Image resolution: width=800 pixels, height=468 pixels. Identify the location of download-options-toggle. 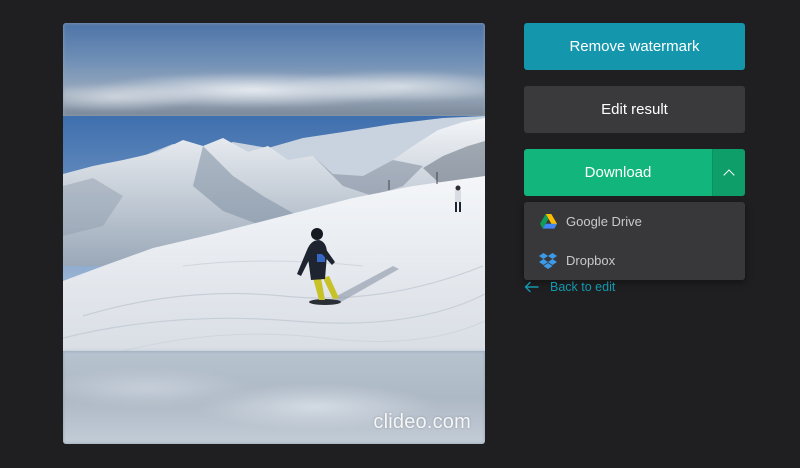
(728, 172).